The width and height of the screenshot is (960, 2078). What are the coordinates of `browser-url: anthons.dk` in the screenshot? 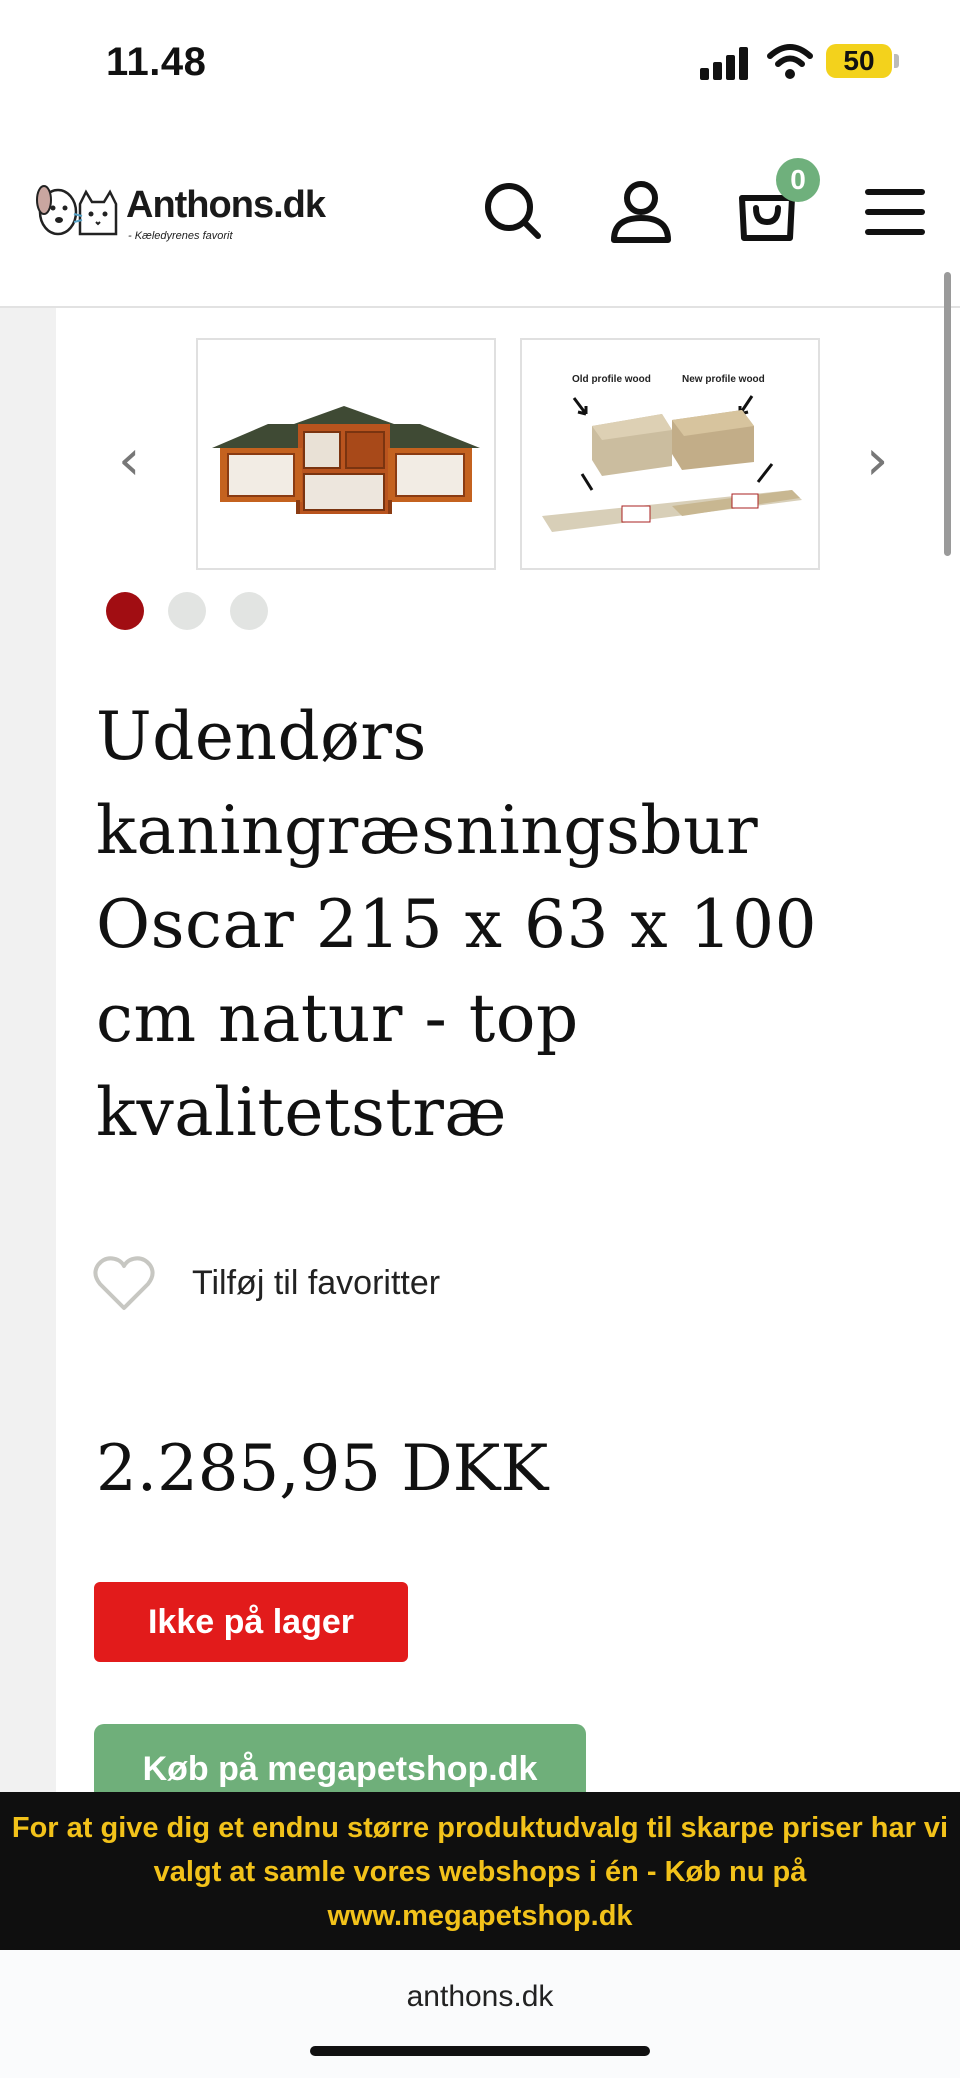 It's located at (480, 1997).